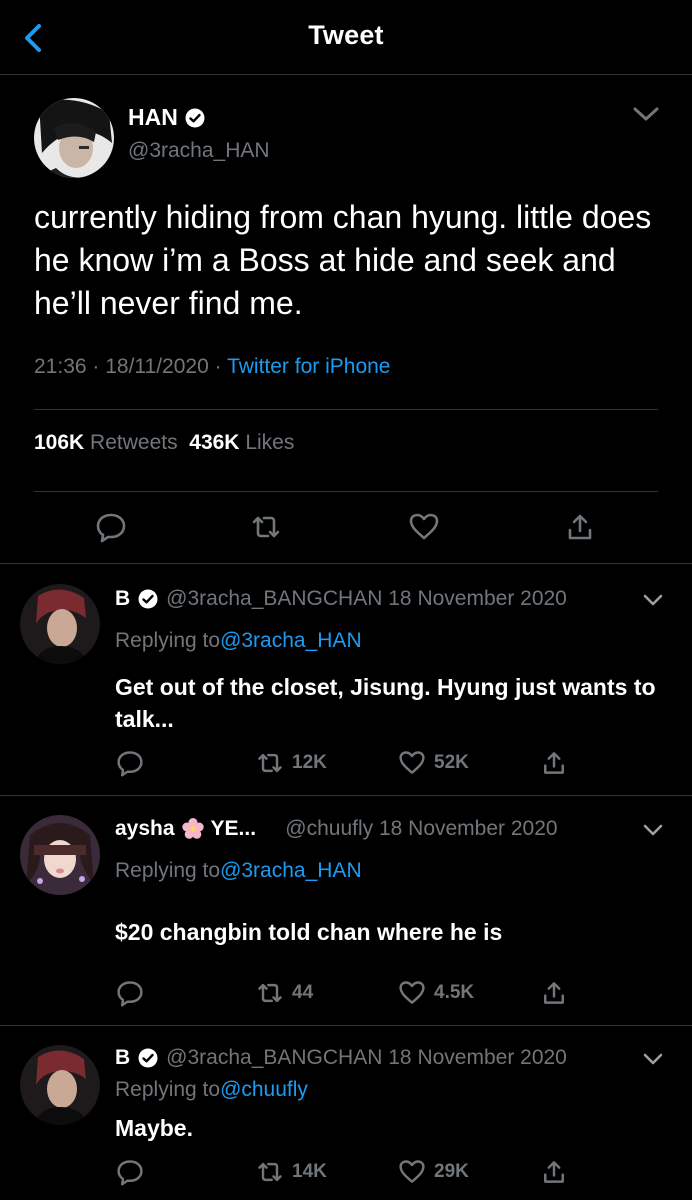  What do you see at coordinates (451, 762) in the screenshot?
I see `like-count: 52K` at bounding box center [451, 762].